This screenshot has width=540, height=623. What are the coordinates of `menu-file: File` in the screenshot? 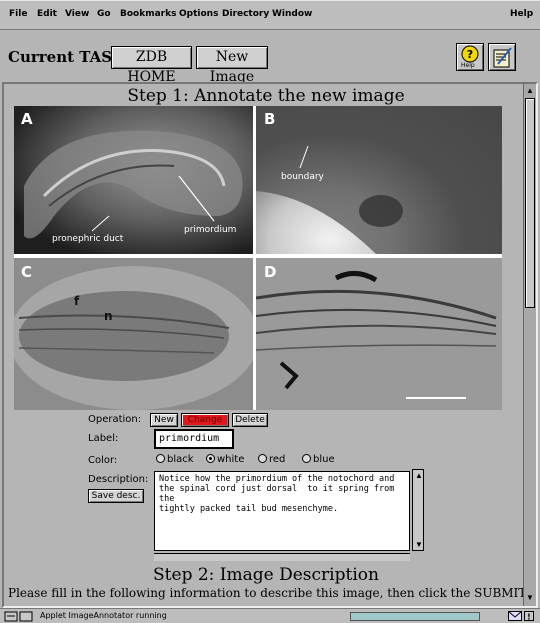 It's located at (18, 14).